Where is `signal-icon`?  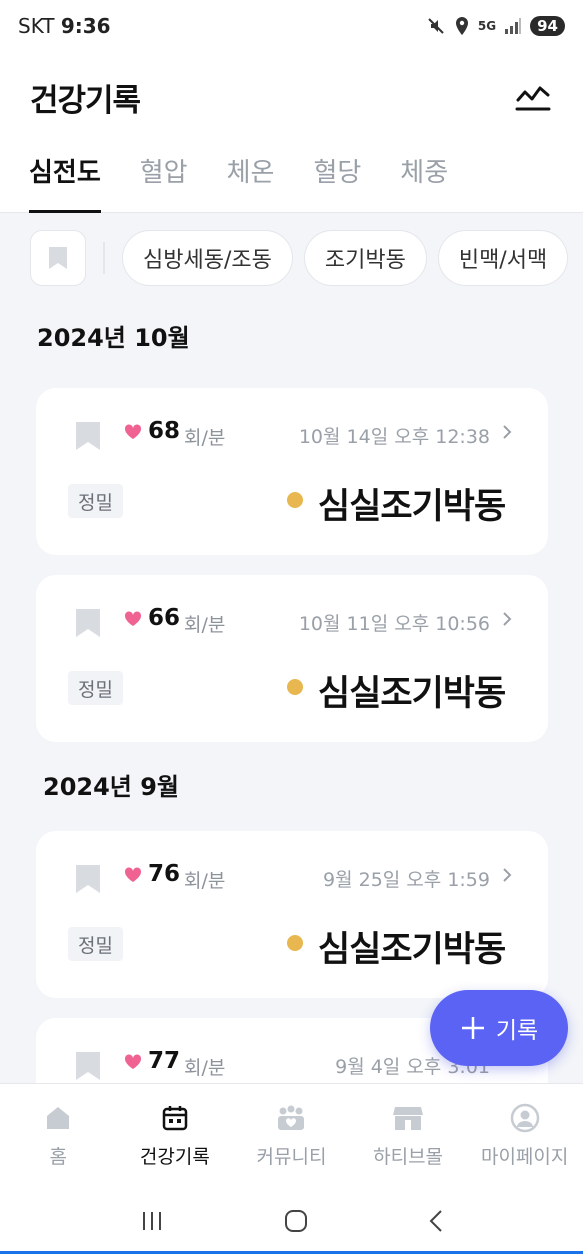
signal-icon is located at coordinates (513, 26).